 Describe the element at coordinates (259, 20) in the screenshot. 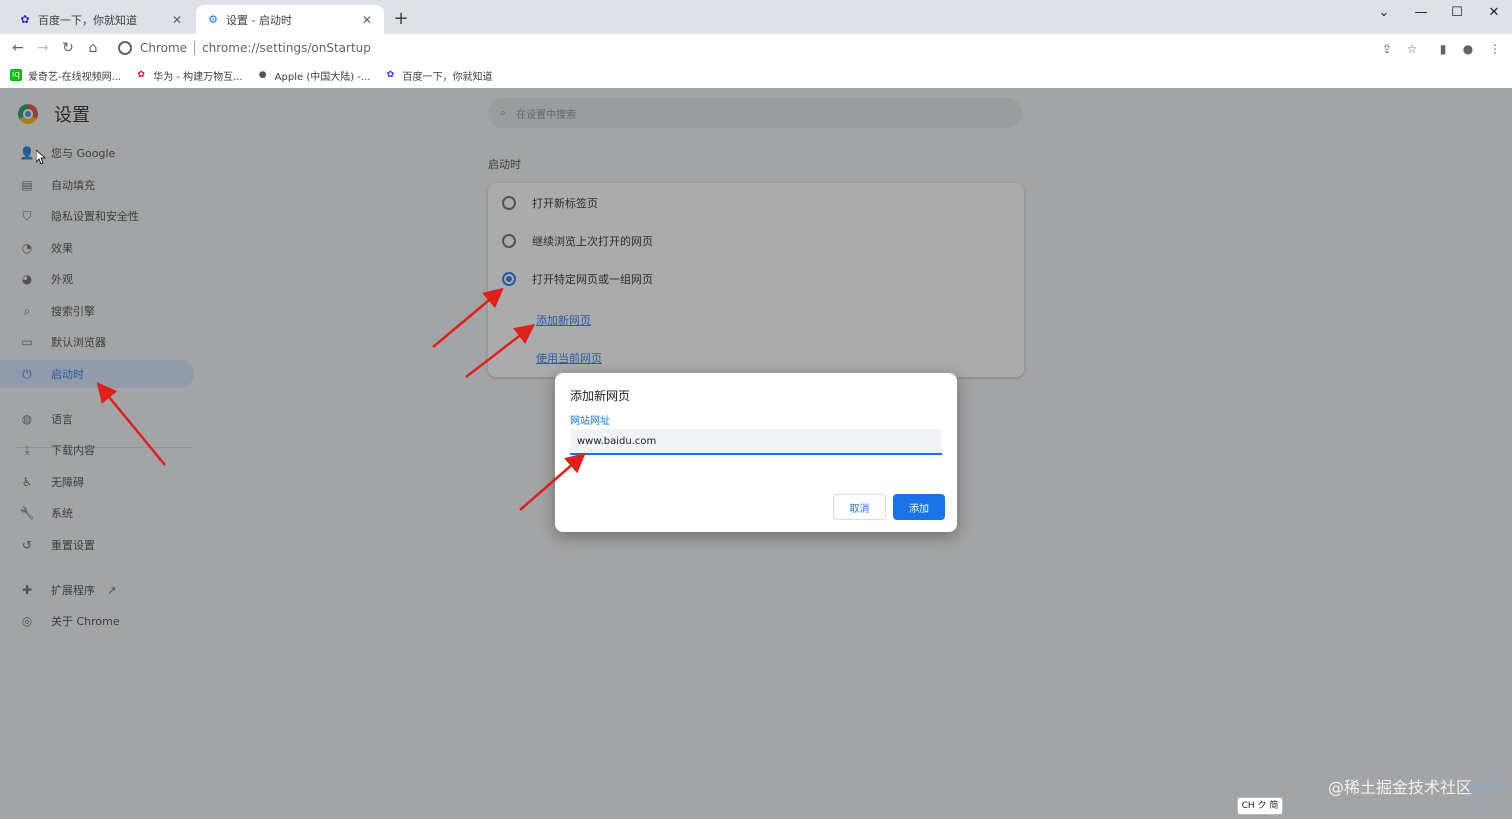

I see `tab-title: 设置 - 启动时` at that location.